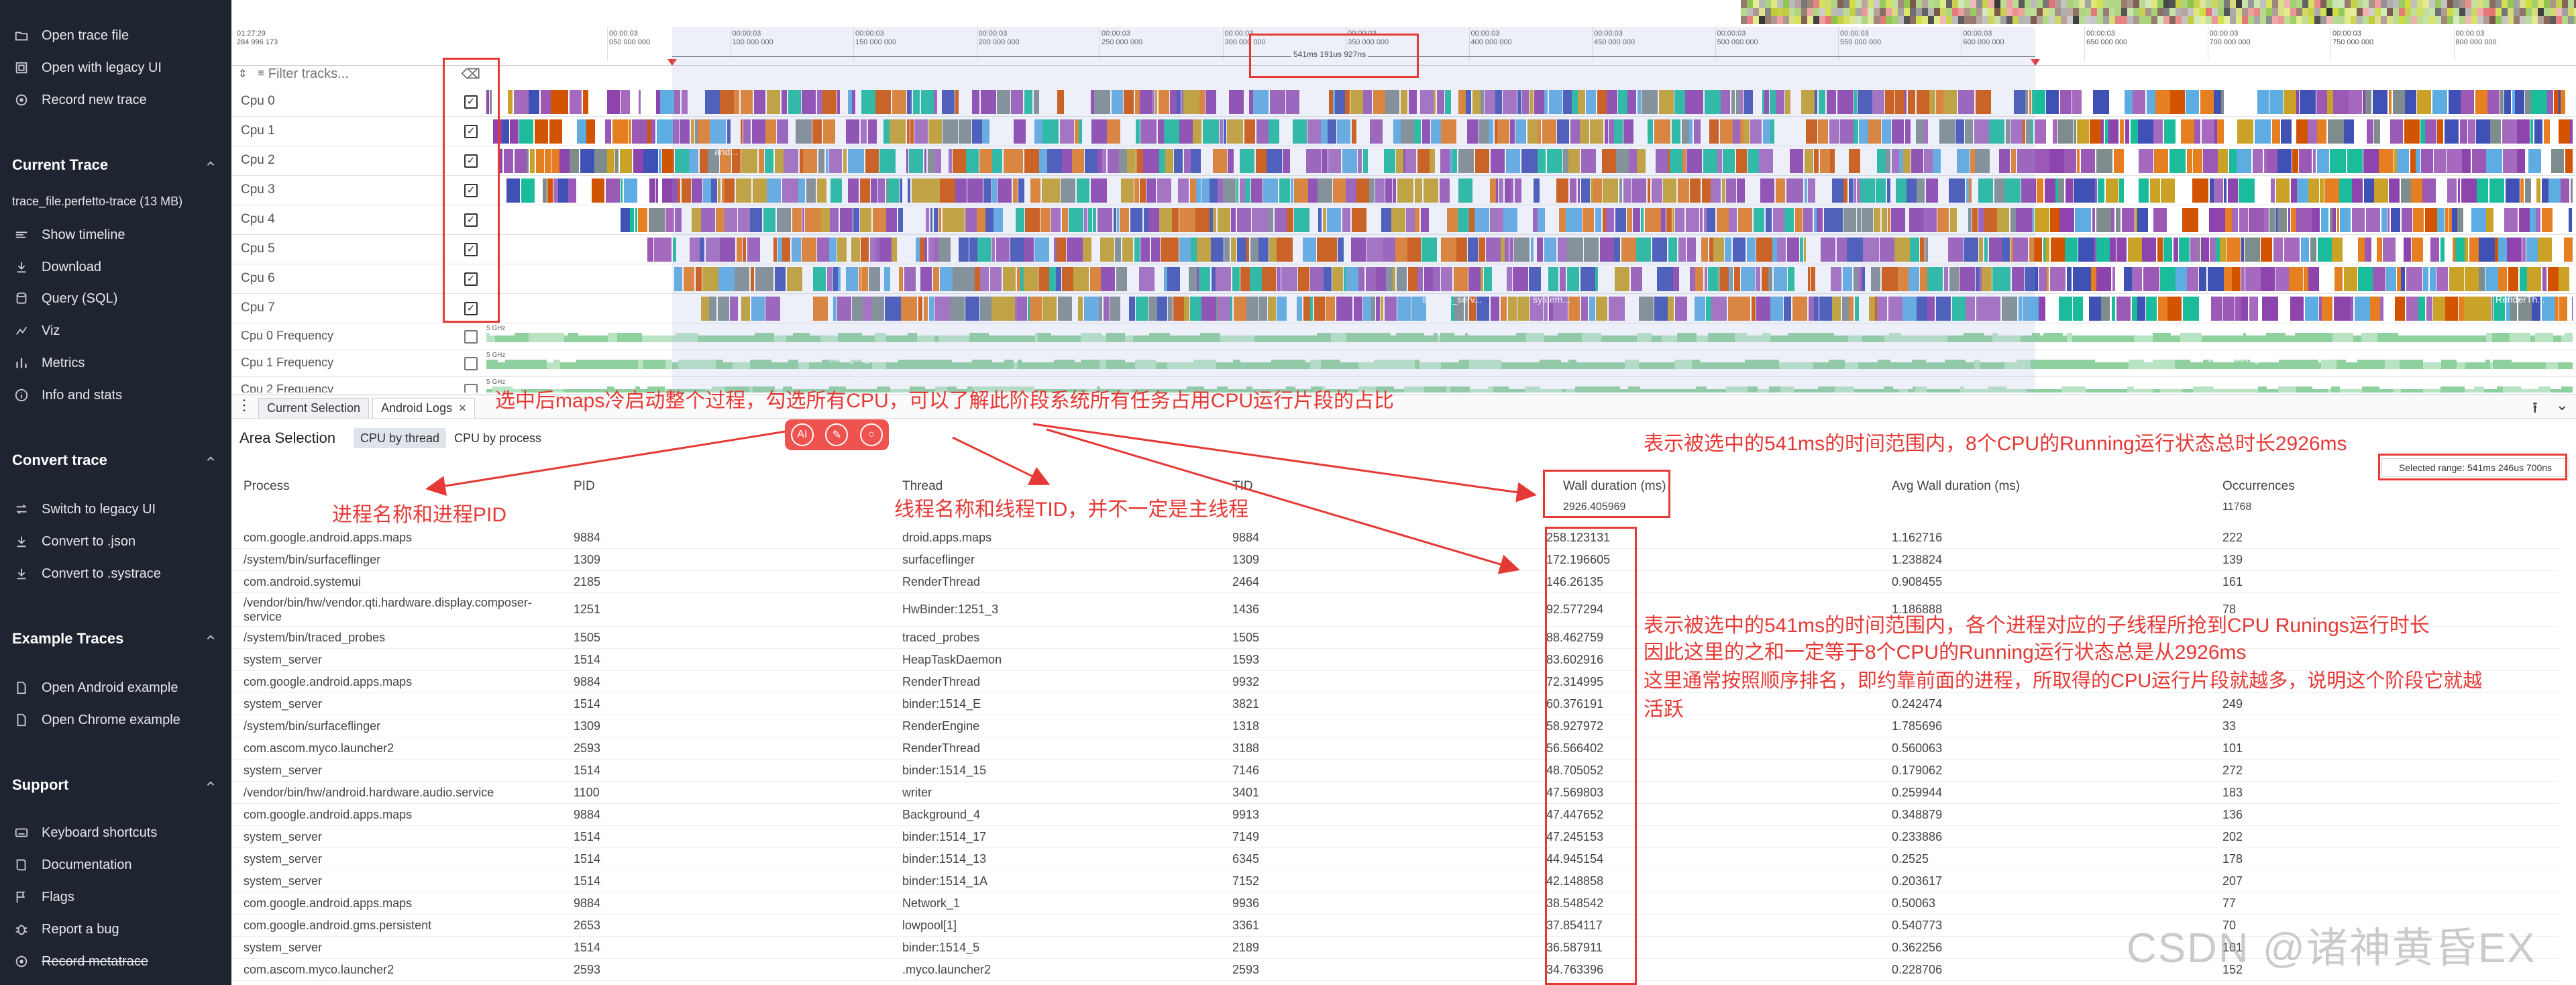 The height and width of the screenshot is (985, 2576). I want to click on sidebar-item-keyboard-shortcuts: Keyboard shortcuts, so click(84, 833).